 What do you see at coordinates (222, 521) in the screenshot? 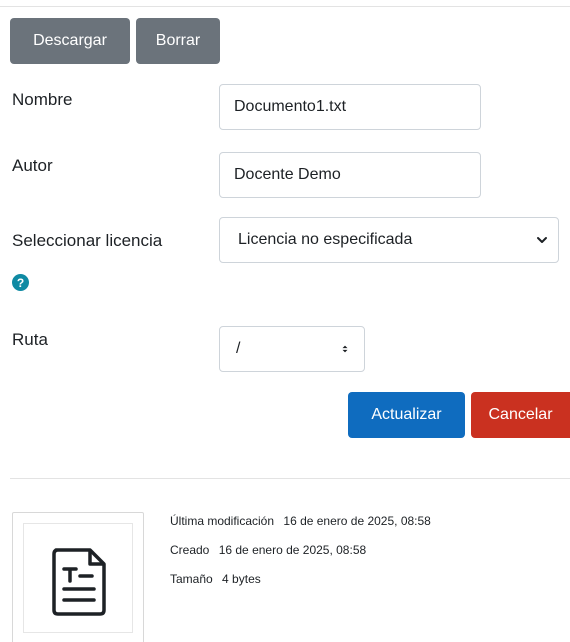
I see `file-modified-label: Última modificación` at bounding box center [222, 521].